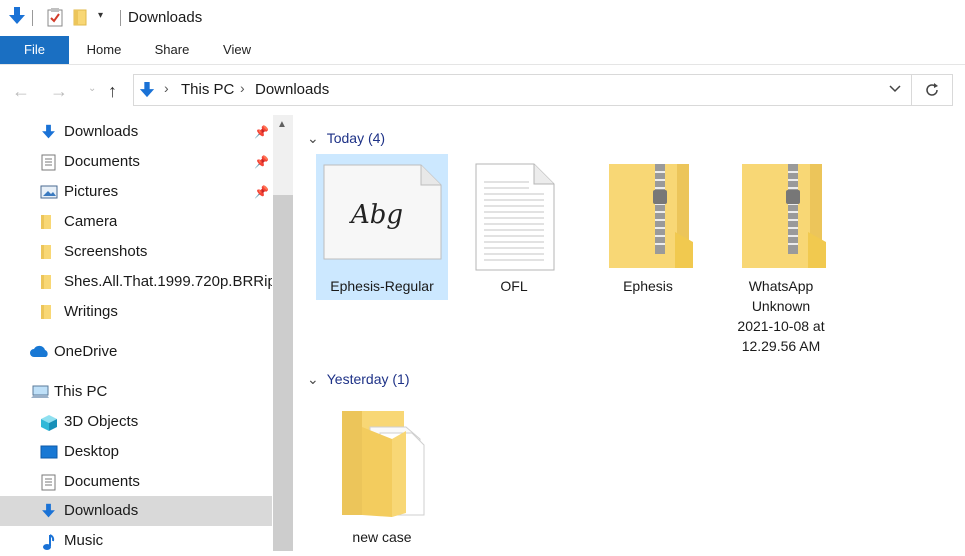 The height and width of the screenshot is (556, 965). What do you see at coordinates (48, 422) in the screenshot?
I see `cube-icon` at bounding box center [48, 422].